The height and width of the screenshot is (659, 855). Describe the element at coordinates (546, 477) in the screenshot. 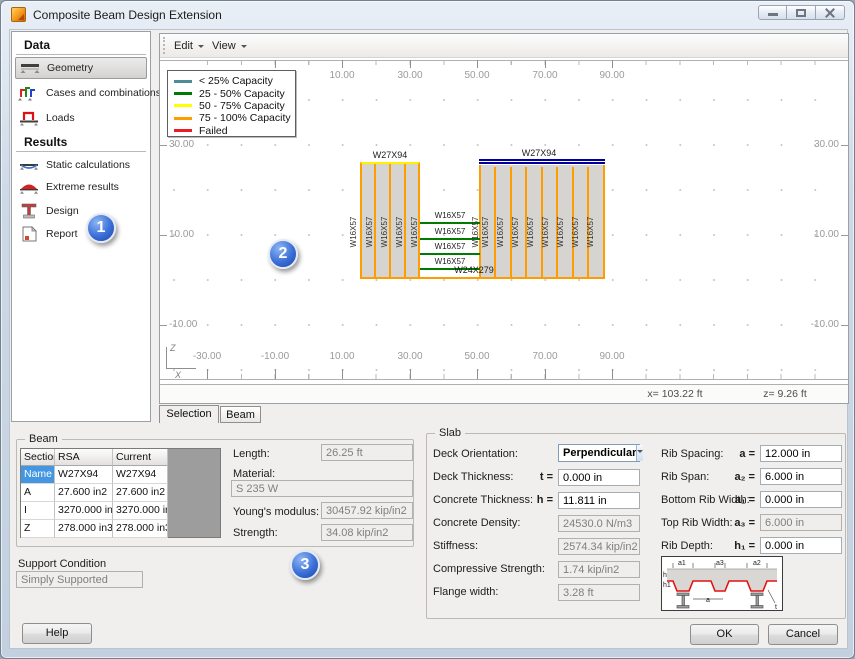

I see `deck-thickness-symbol: t =` at that location.